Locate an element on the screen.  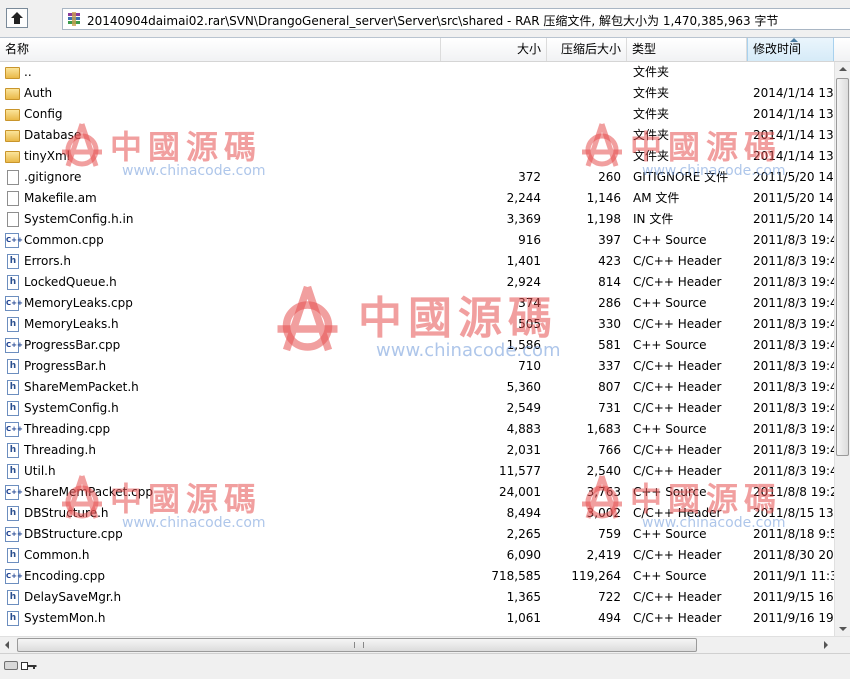
file-size: 4,883 is located at coordinates (523, 429).